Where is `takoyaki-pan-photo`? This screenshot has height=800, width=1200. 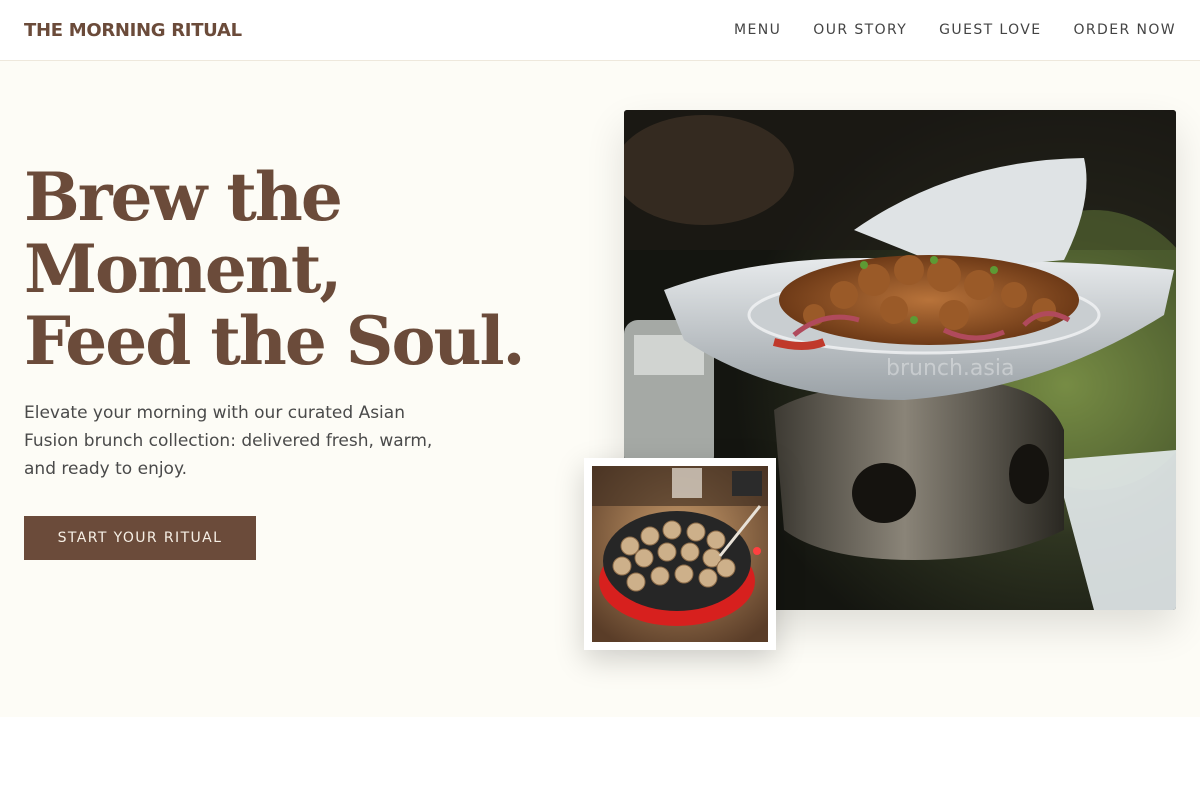 takoyaki-pan-photo is located at coordinates (680, 554).